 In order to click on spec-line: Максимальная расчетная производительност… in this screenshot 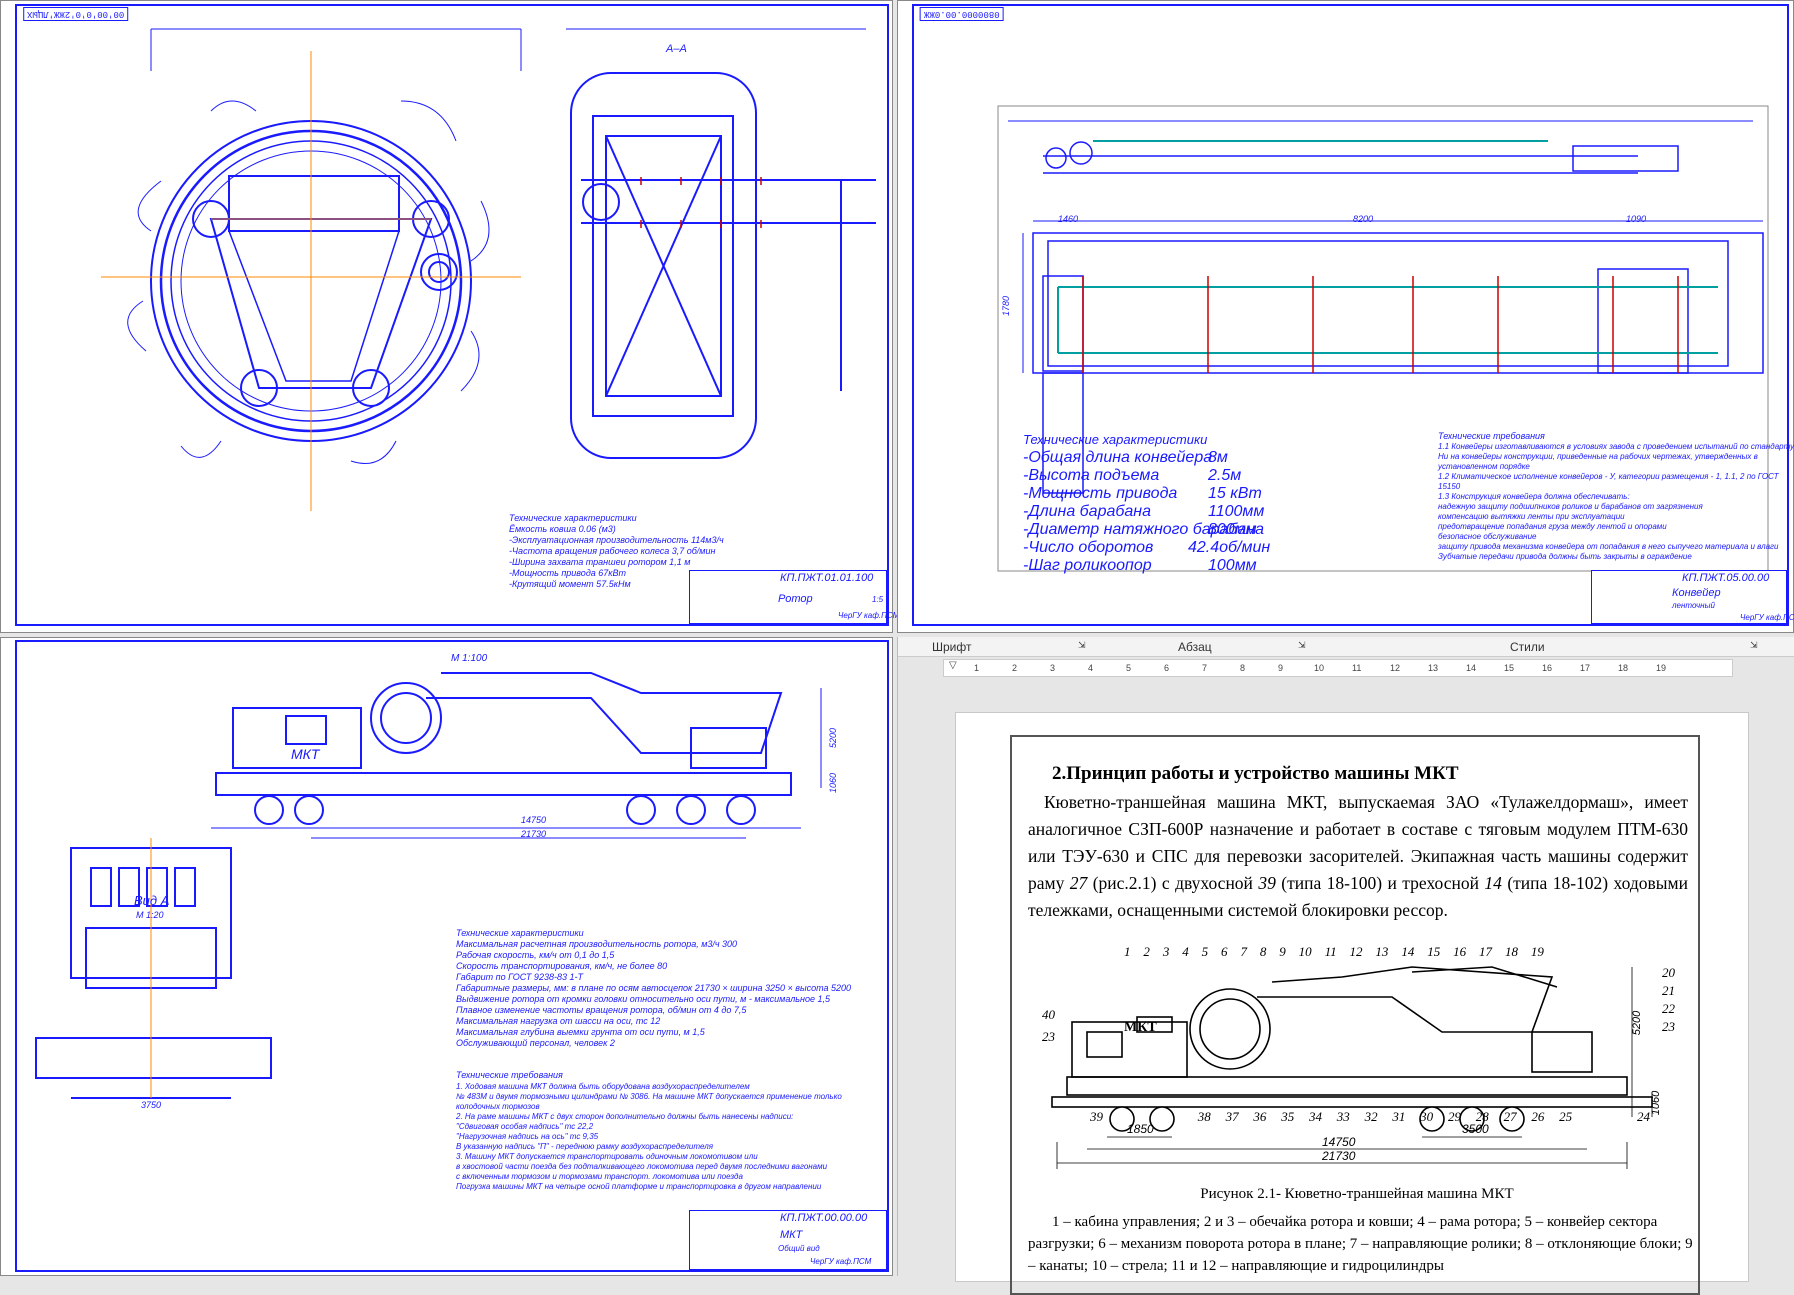, I will do `click(597, 944)`.